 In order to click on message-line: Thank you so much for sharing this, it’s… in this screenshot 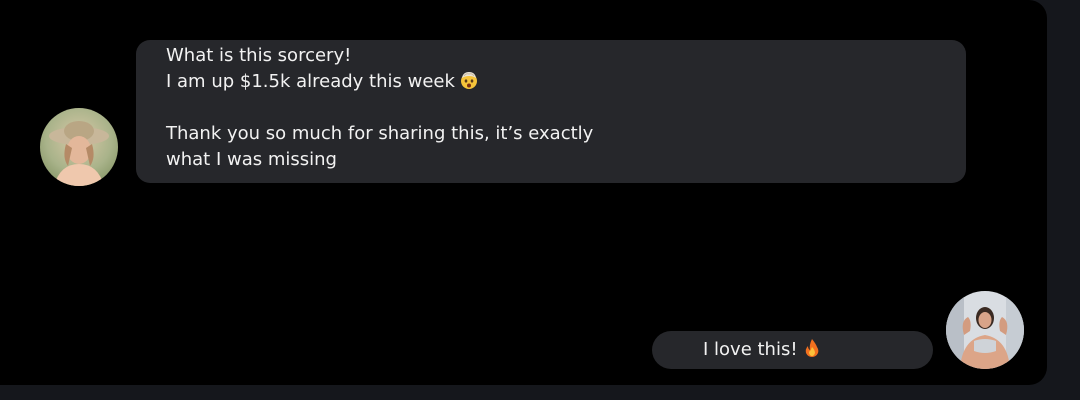, I will do `click(380, 133)`.